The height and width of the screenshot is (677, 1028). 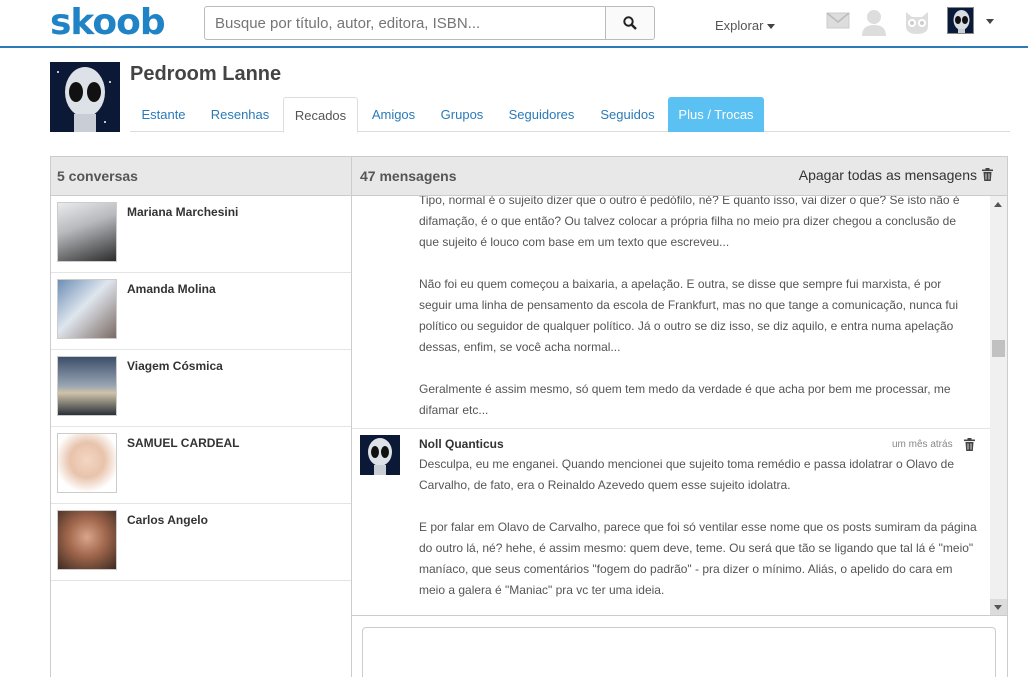 What do you see at coordinates (201, 465) in the screenshot?
I see `conversation-item: SAMUEL CARDEAL` at bounding box center [201, 465].